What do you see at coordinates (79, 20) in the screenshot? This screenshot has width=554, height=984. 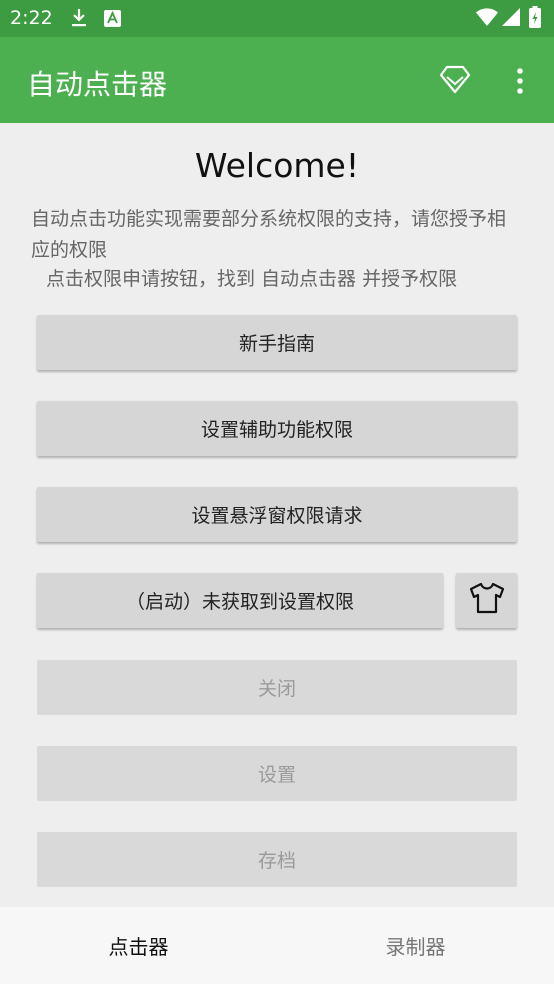 I see `download-icon` at bounding box center [79, 20].